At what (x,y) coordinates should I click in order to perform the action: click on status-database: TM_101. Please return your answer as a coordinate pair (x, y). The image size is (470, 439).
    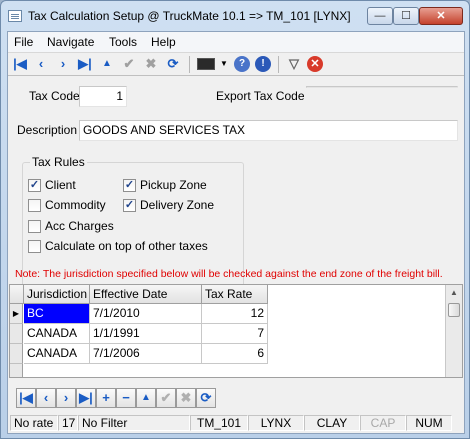
    Looking at the image, I should click on (219, 423).